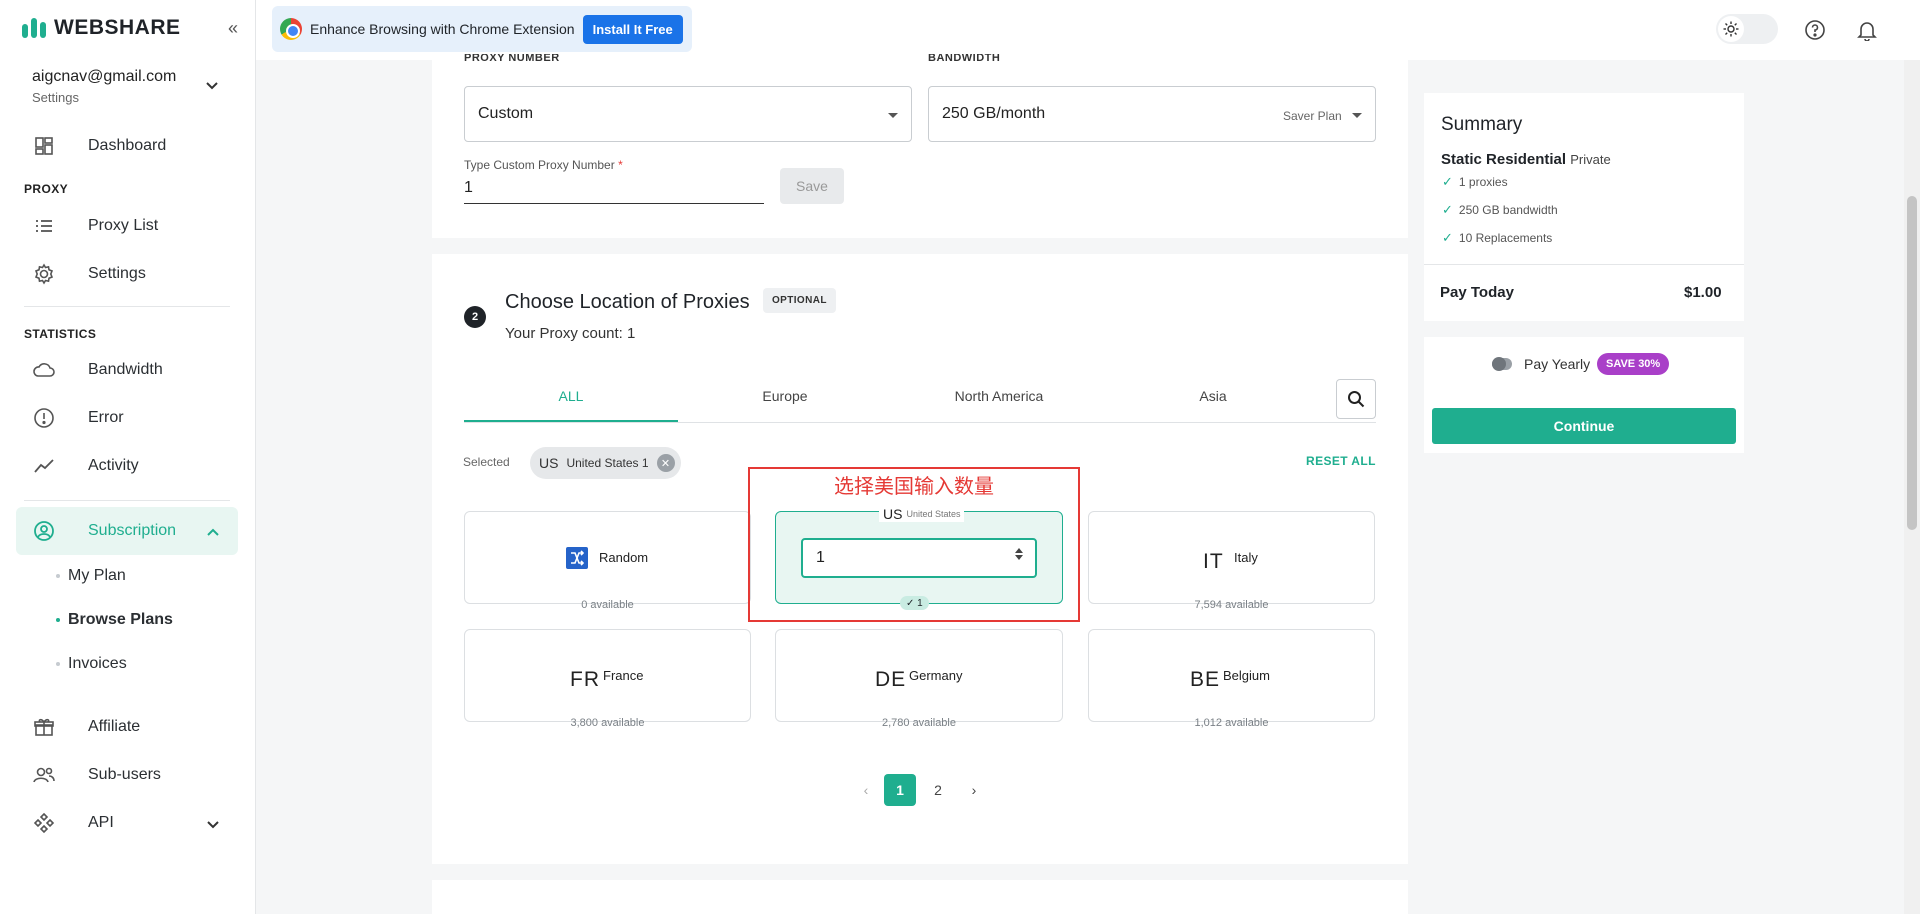 This screenshot has height=914, width=1920. I want to click on account-subtitle: Settings, so click(55, 97).